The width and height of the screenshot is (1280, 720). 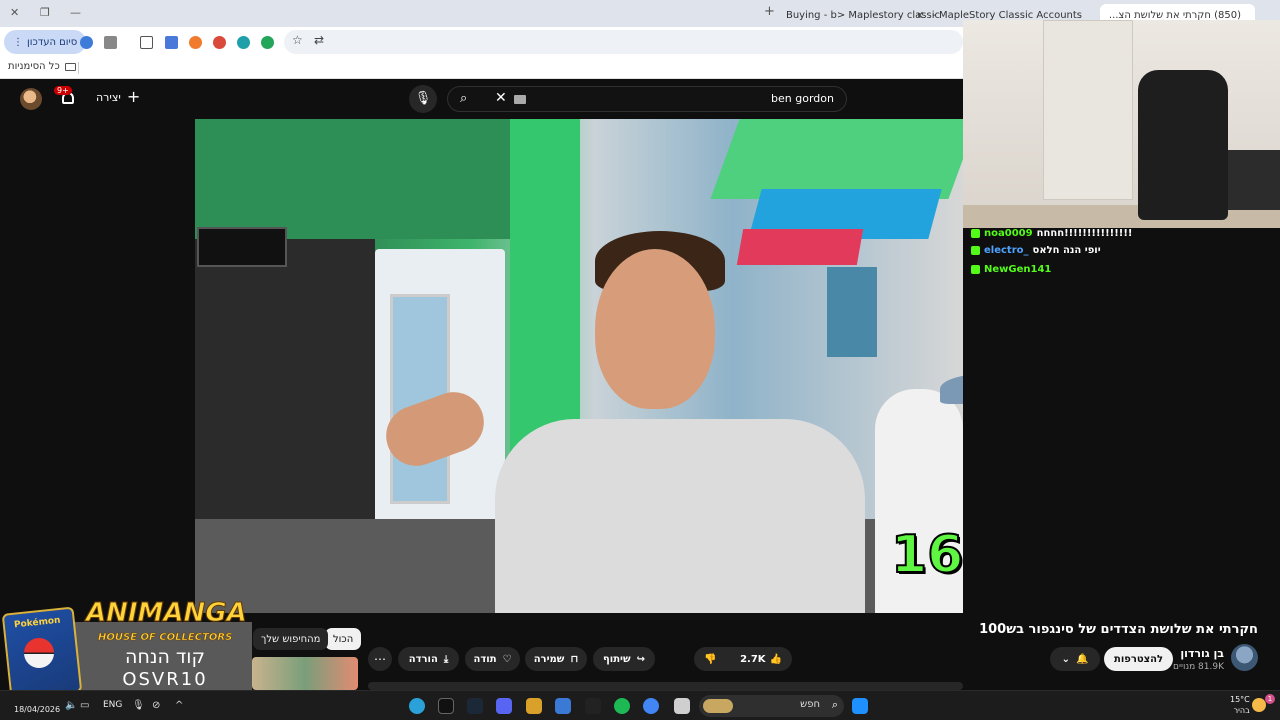 I want to click on temperature: 15°C, so click(x=1240, y=699).